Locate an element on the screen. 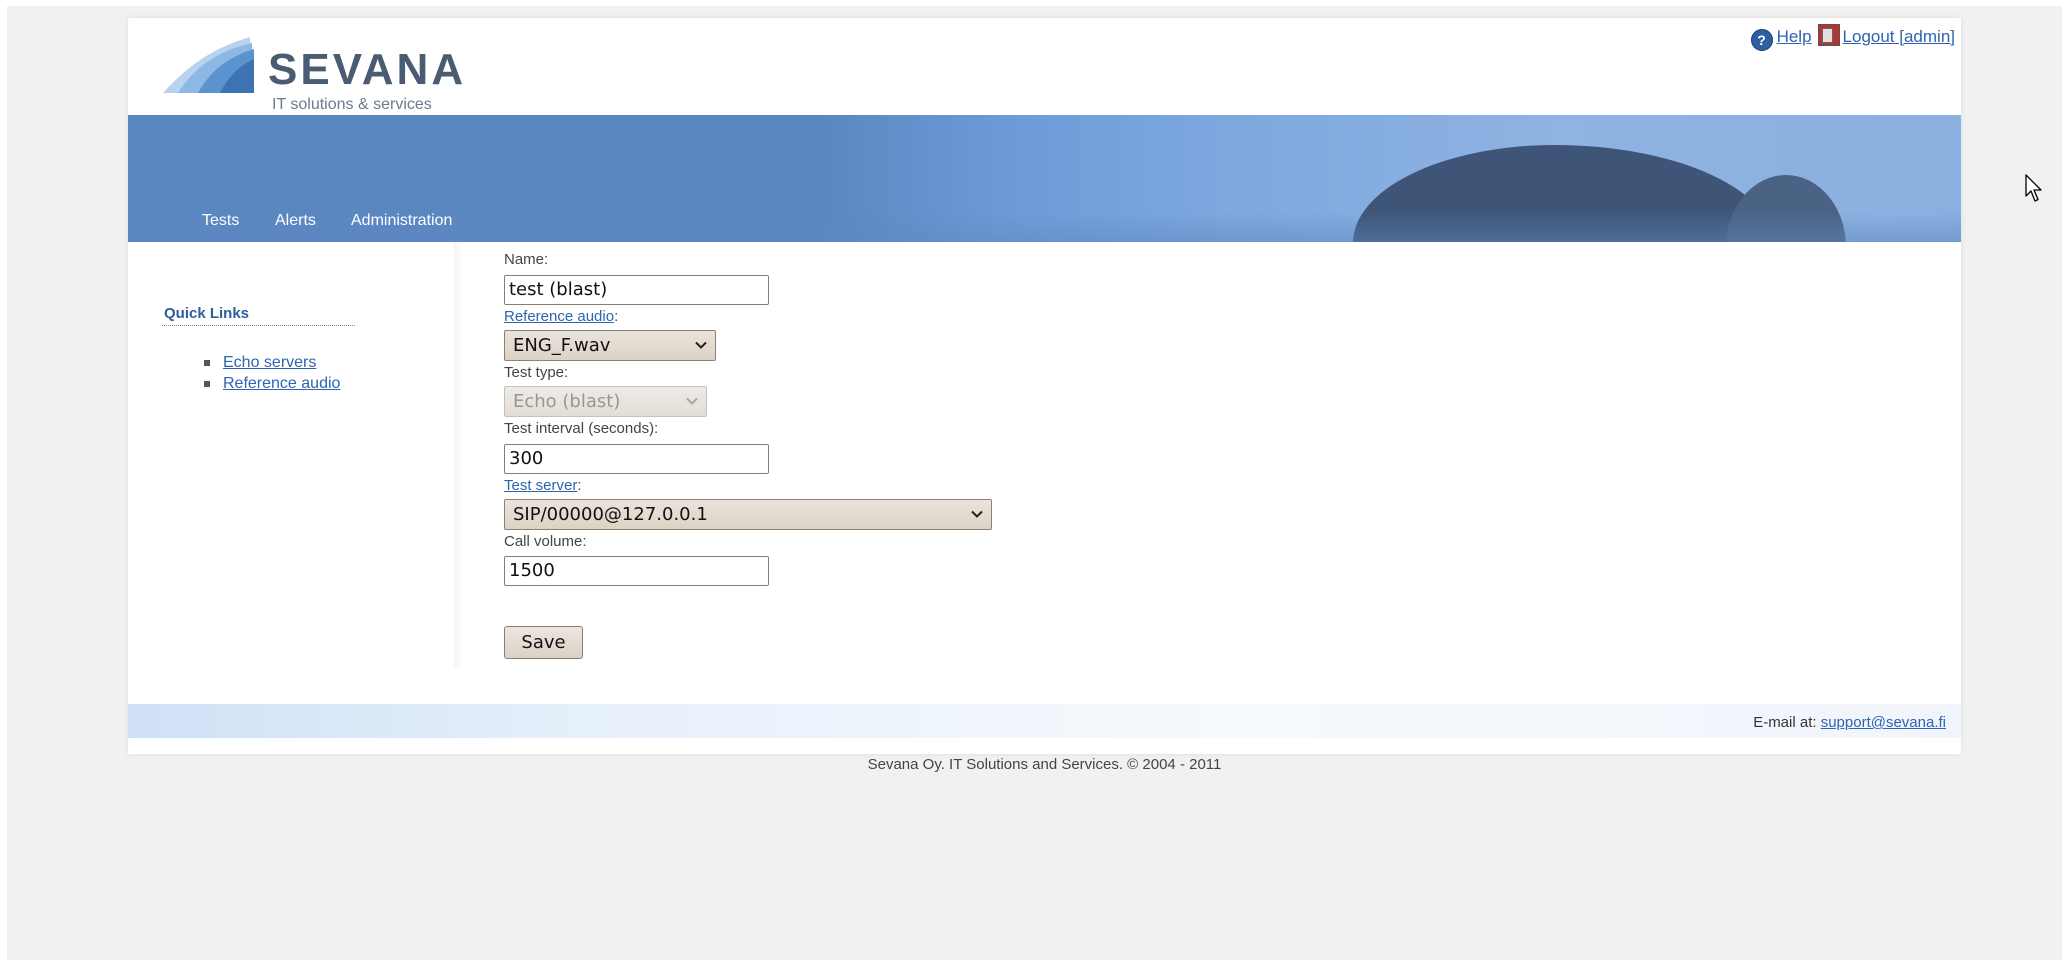 The width and height of the screenshot is (2067, 962). test-server-link: Test server is located at coordinates (540, 485).